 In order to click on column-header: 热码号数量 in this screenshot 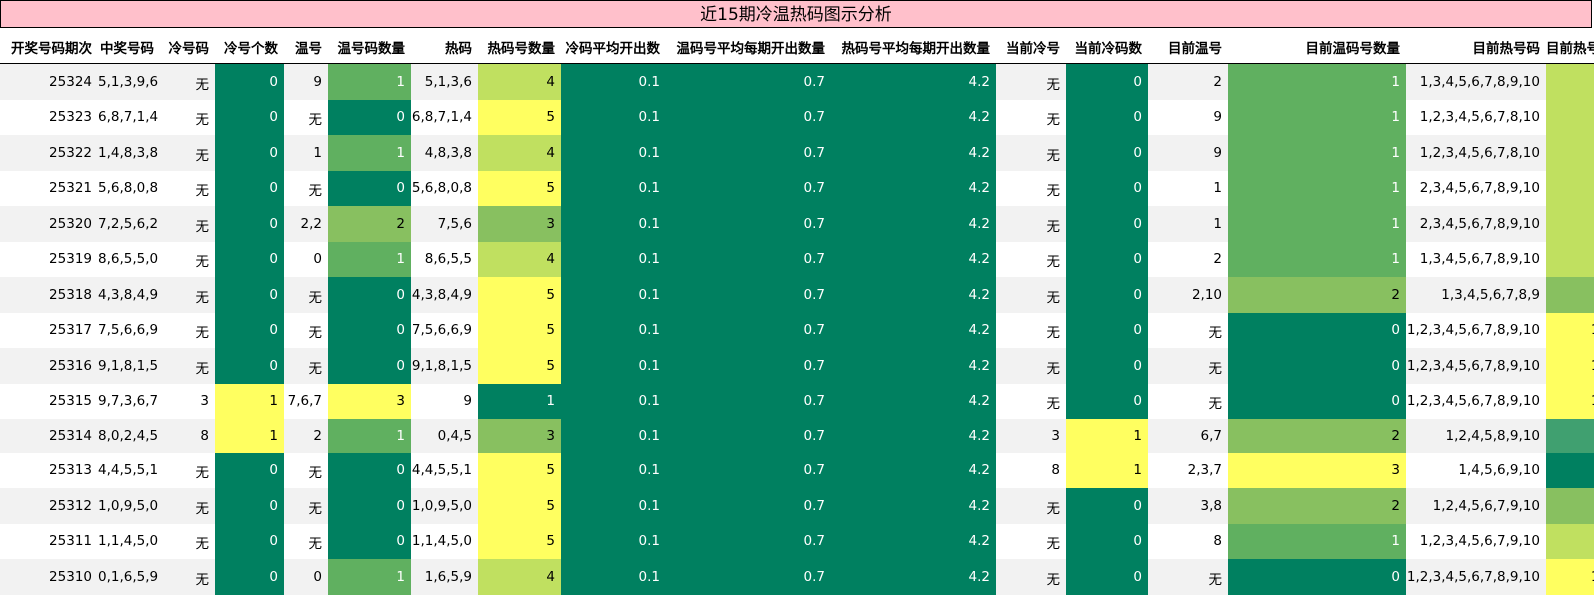, I will do `click(519, 47)`.